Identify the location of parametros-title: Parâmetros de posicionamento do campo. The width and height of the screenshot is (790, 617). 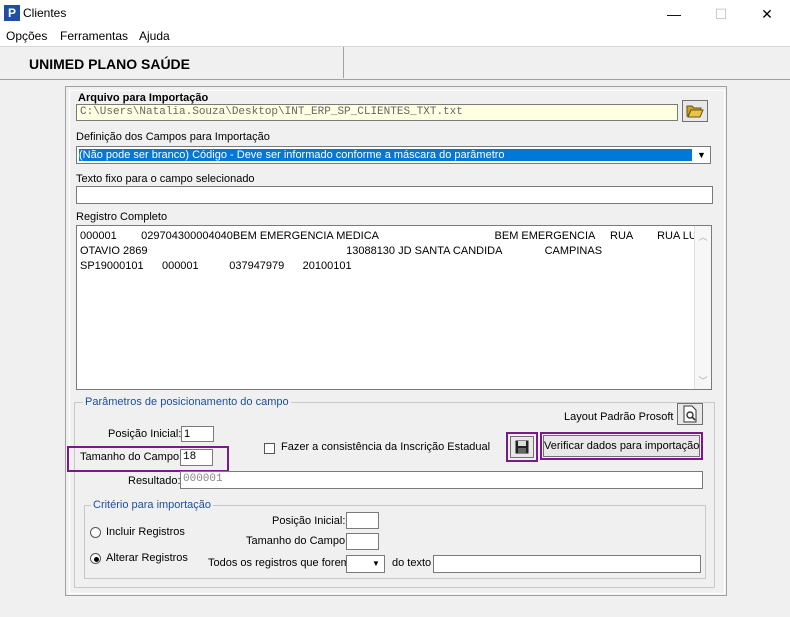
(187, 402).